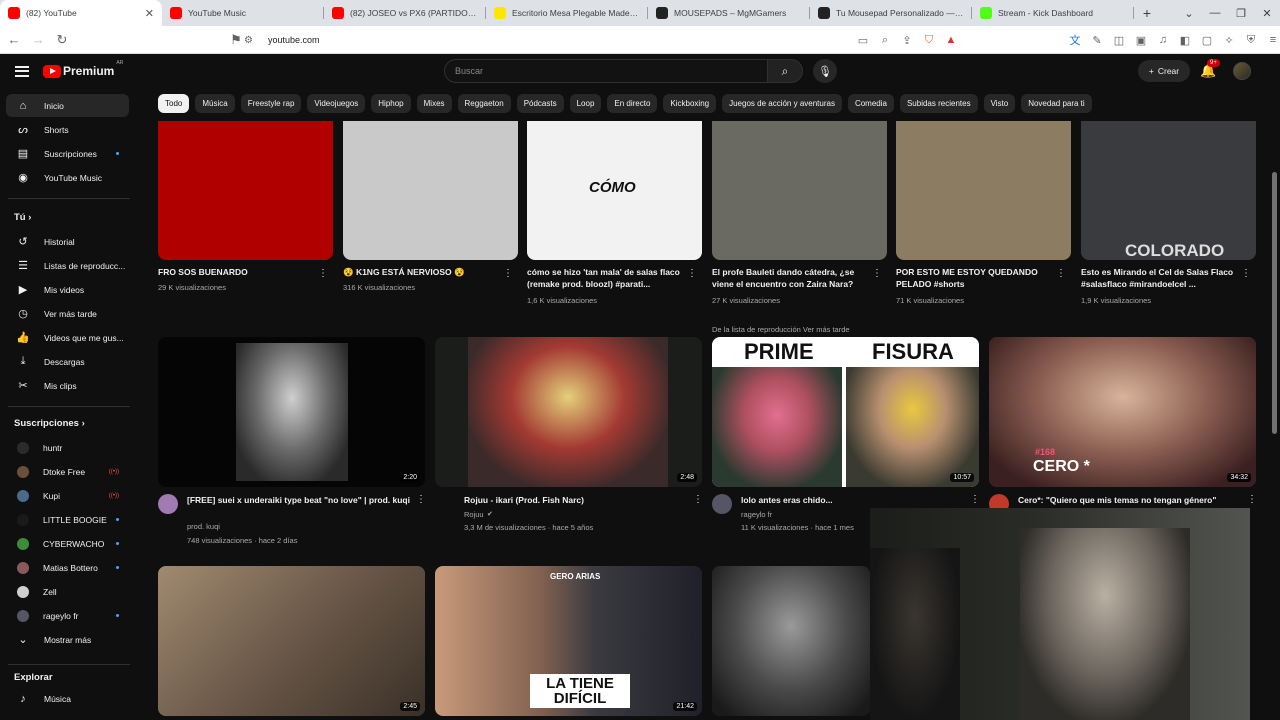 Image resolution: width=1280 pixels, height=720 pixels. What do you see at coordinates (83, 69) in the screenshot?
I see `youtube-logo: Premium AR` at bounding box center [83, 69].